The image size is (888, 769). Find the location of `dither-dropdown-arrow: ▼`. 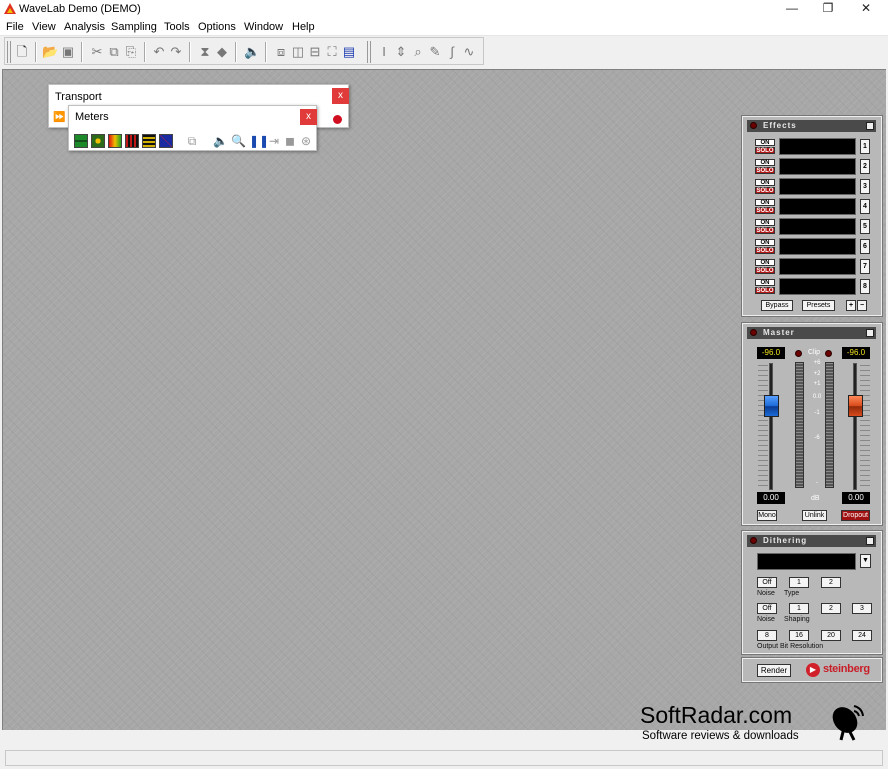

dither-dropdown-arrow: ▼ is located at coordinates (865, 561).